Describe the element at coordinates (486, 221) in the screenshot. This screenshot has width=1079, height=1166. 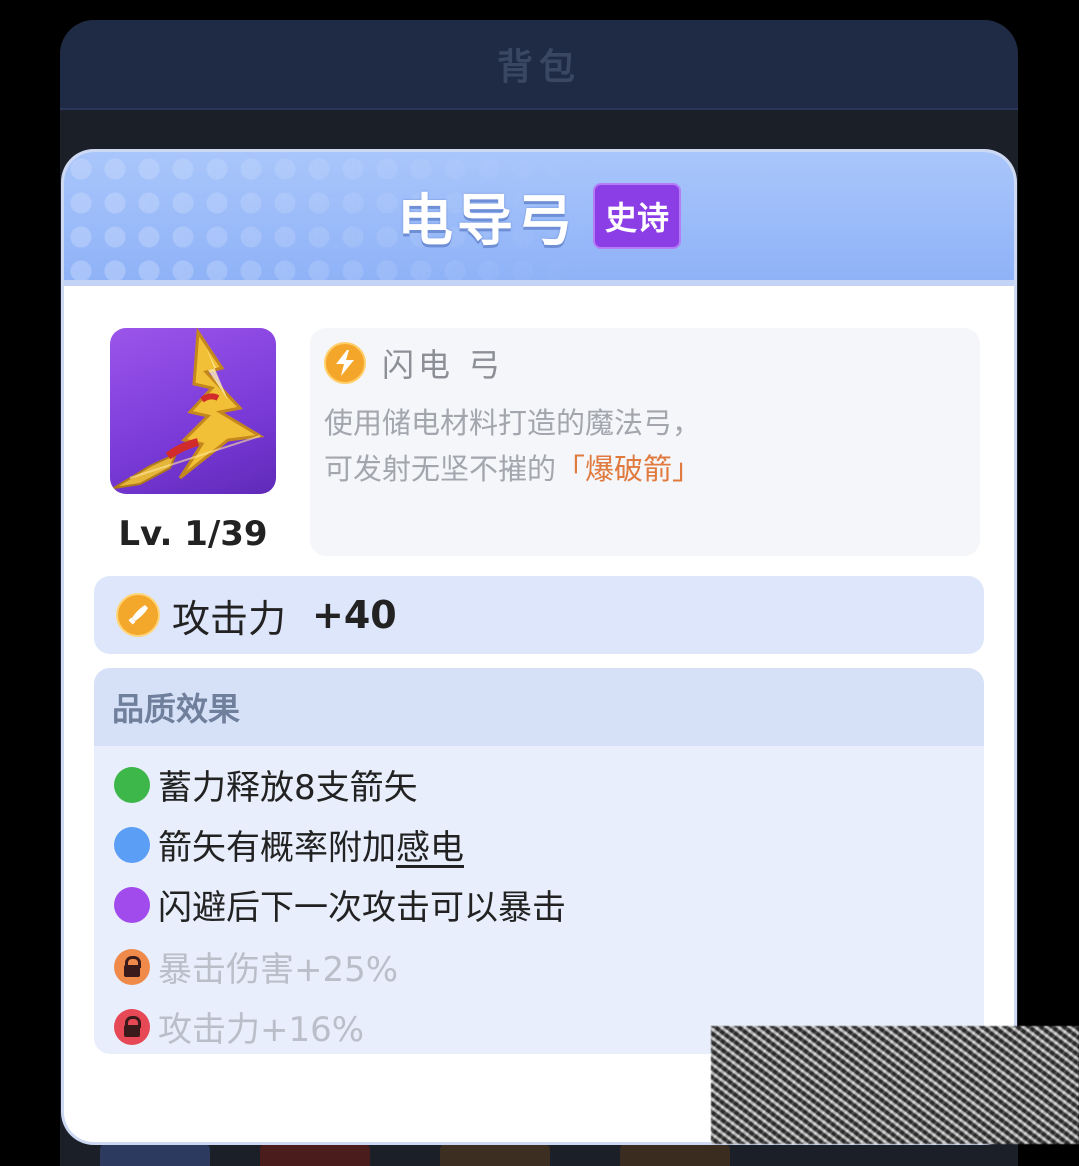
I see `item-title: 电导弓` at that location.